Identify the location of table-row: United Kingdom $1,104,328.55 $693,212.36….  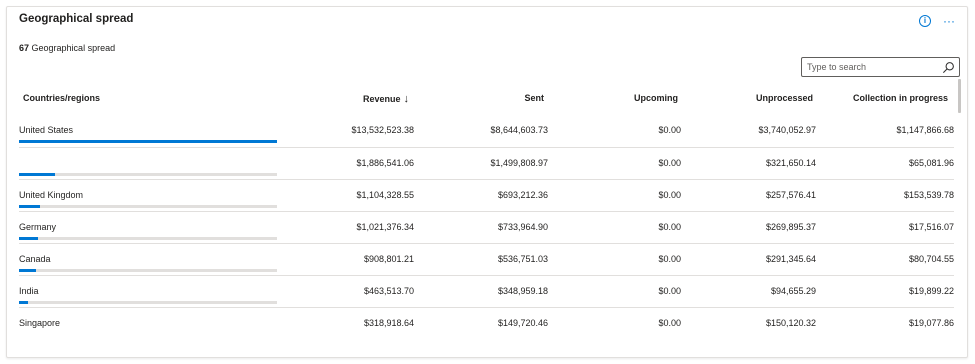
(486, 195).